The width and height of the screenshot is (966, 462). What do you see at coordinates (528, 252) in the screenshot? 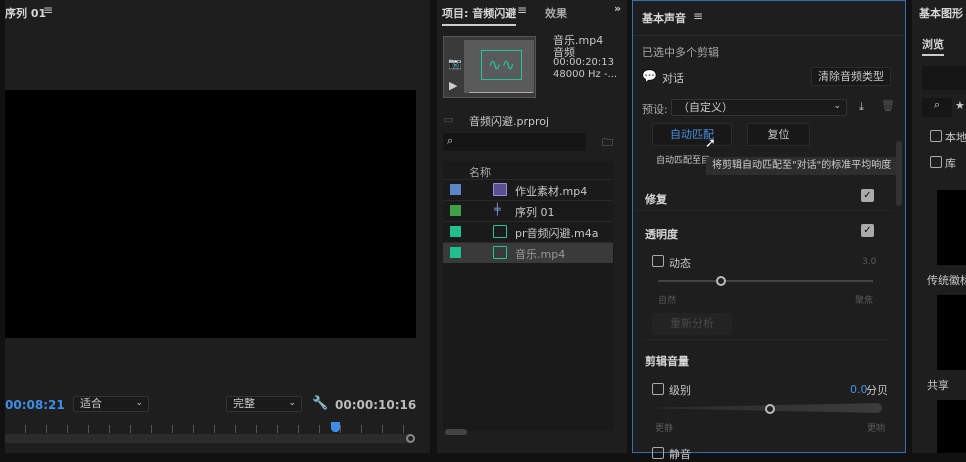
I see `list-item: 音乐.mp4` at bounding box center [528, 252].